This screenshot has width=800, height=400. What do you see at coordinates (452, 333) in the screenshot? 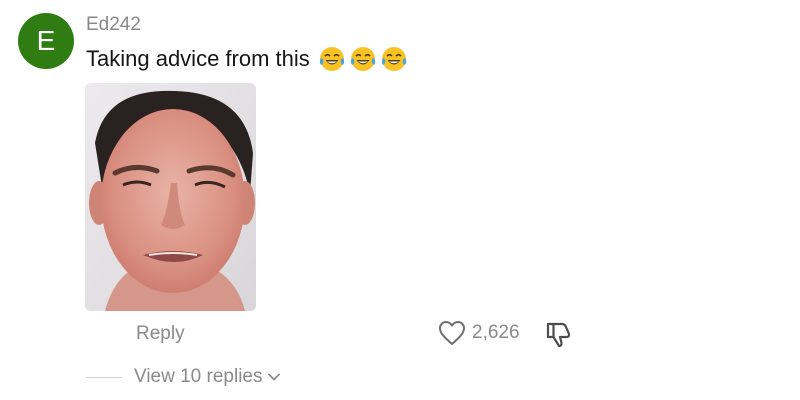
I see `heart-outline-icon` at bounding box center [452, 333].